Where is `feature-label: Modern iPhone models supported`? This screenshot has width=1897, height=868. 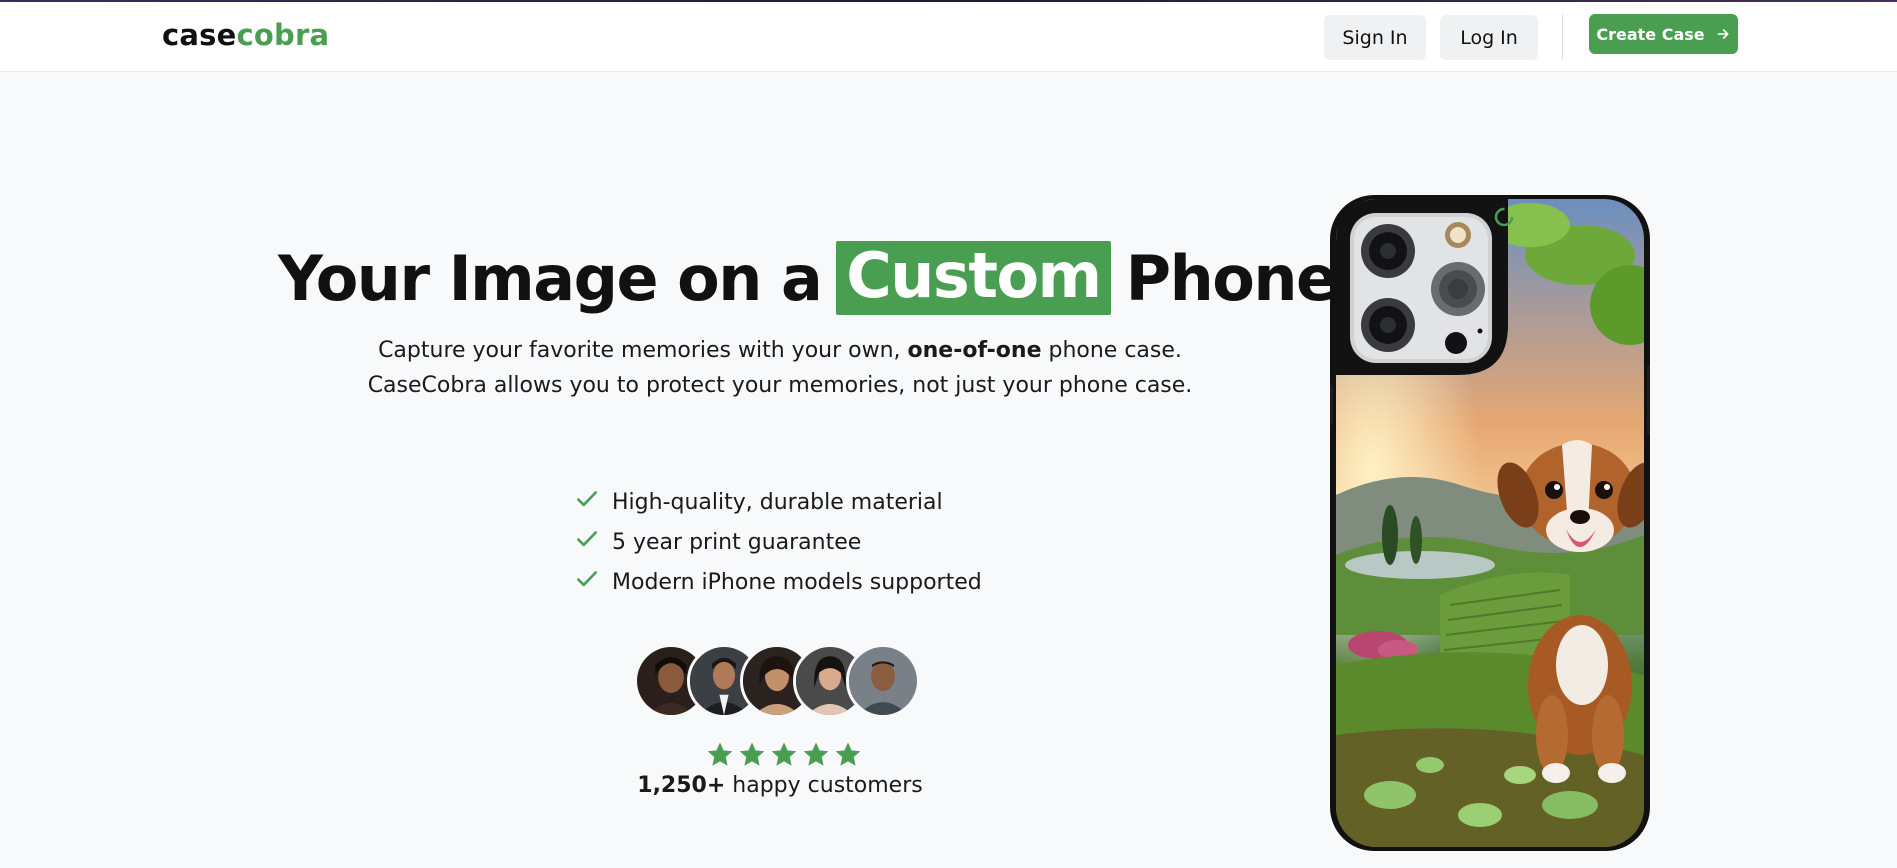
feature-label: Modern iPhone models supported is located at coordinates (797, 582).